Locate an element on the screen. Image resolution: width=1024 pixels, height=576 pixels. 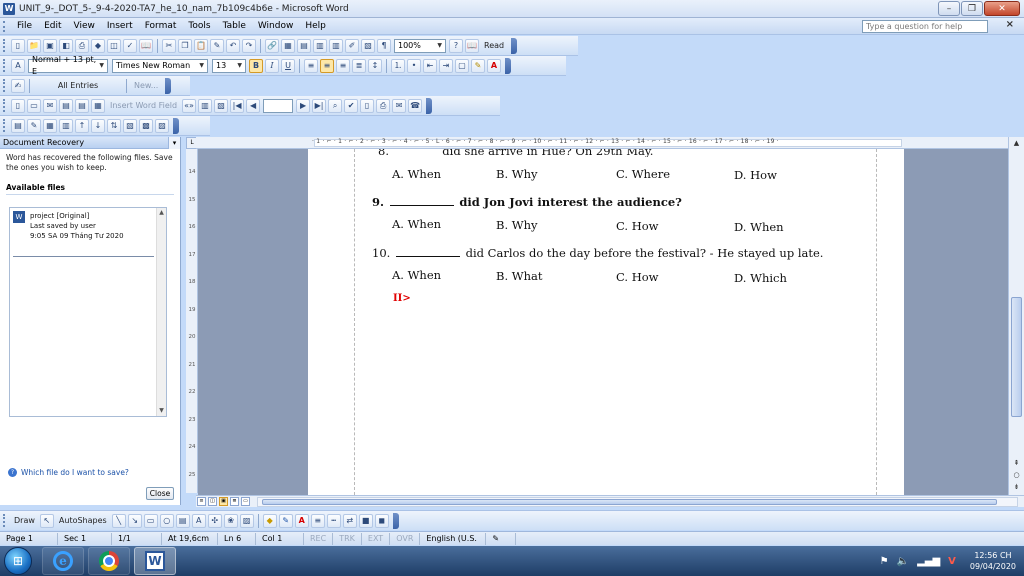
print-layout-icon: ▣ is located at coordinates (223, 501).